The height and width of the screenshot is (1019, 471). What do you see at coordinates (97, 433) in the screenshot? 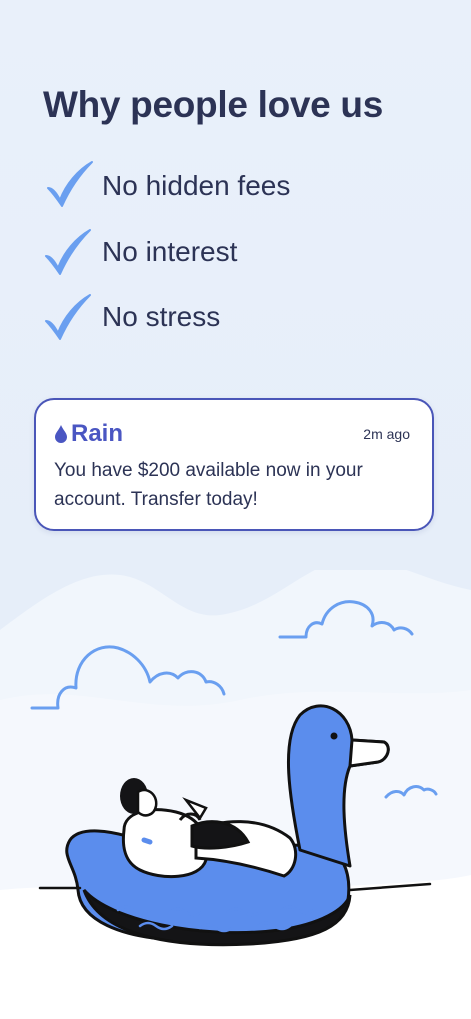
I see `brand-name: Rain` at bounding box center [97, 433].